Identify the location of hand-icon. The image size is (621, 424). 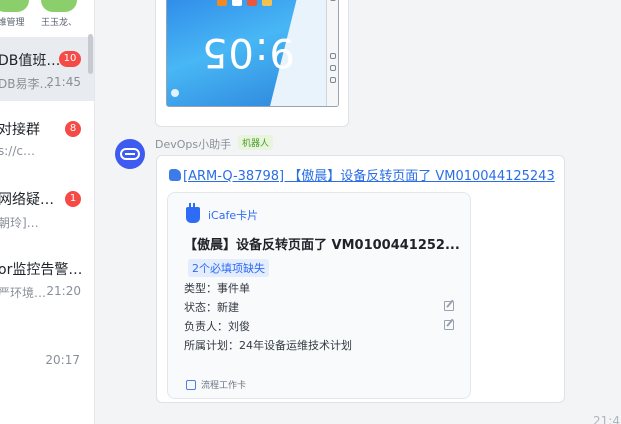
(175, 174).